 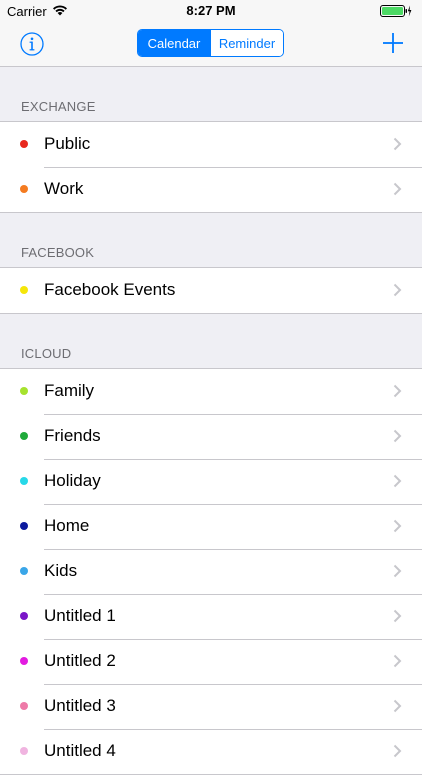 What do you see at coordinates (80, 705) in the screenshot?
I see `calendar-label: Untitled 3` at bounding box center [80, 705].